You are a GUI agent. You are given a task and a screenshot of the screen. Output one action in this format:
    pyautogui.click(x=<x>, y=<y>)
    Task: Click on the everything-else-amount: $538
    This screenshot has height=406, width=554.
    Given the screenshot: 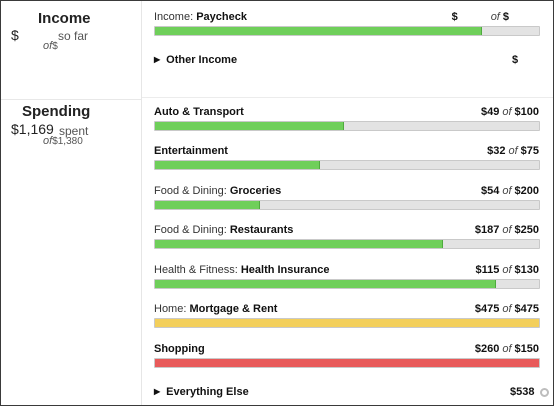 What is the action you would take?
    pyautogui.click(x=522, y=392)
    